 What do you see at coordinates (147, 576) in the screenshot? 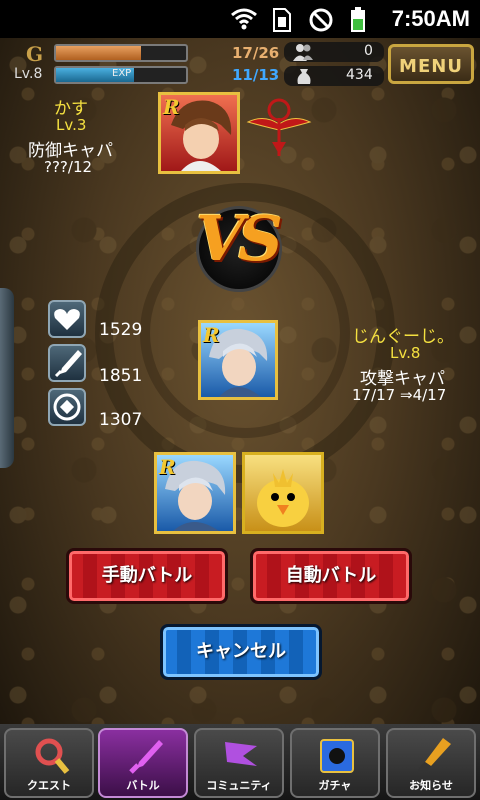
I see `manual-battle-button: 手動バトル` at bounding box center [147, 576].